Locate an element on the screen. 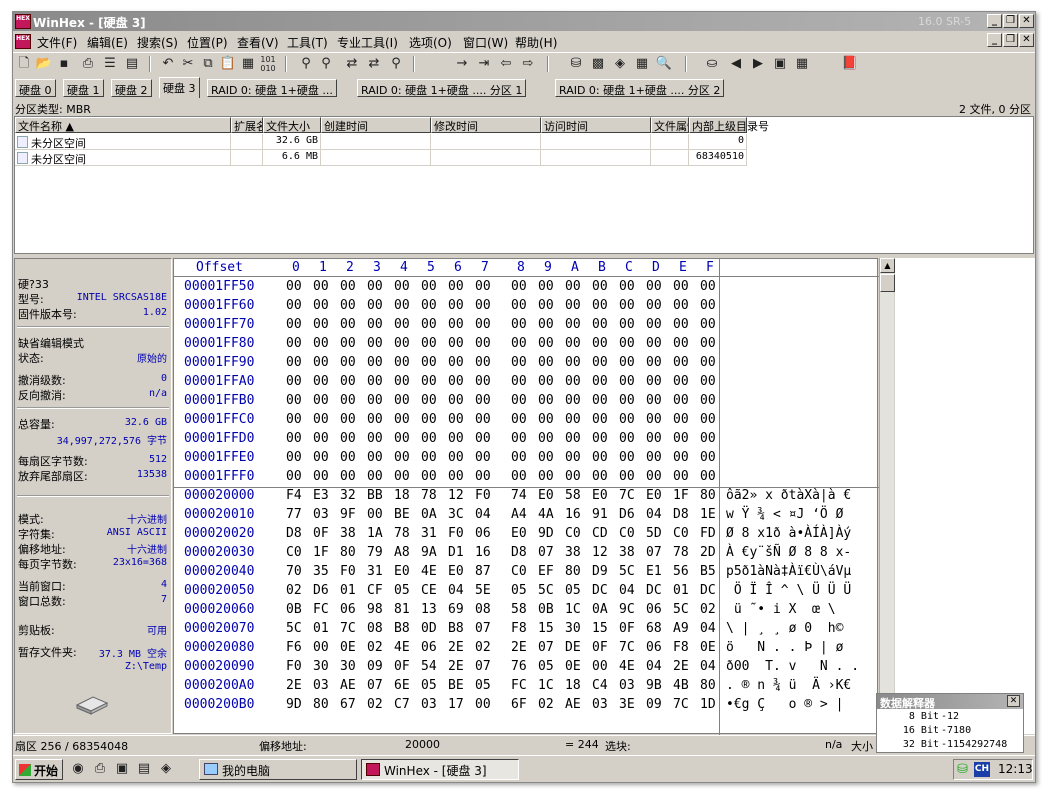 The width and height of the screenshot is (1056, 800). winhex-app-icon: HEX is located at coordinates (23, 21).